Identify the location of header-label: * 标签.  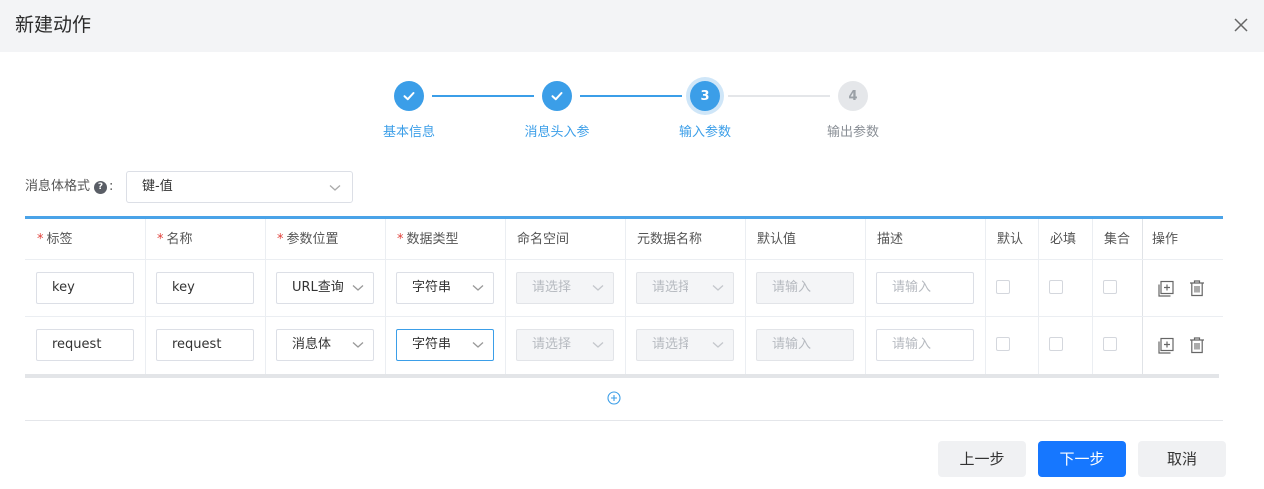
(55, 239).